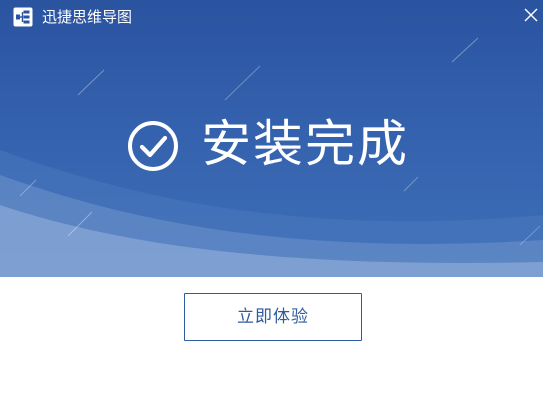 The image size is (543, 404). I want to click on window-title: 迅捷思维导图, so click(87, 17).